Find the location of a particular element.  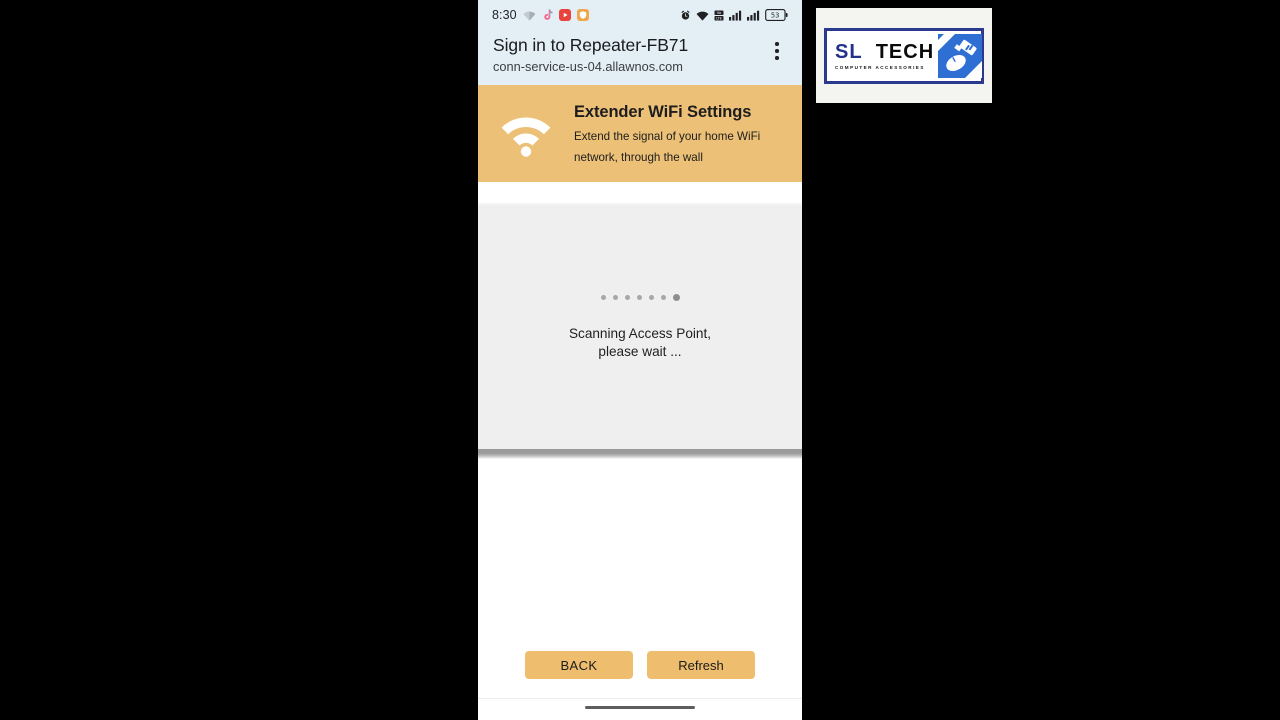

battery-icon: 53 is located at coordinates (776, 15).